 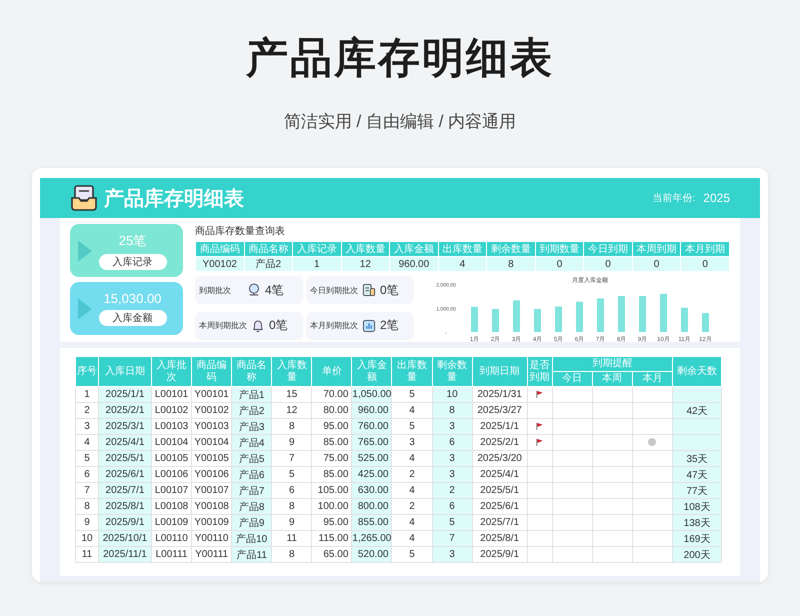 What do you see at coordinates (697, 538) in the screenshot?
I see `table-cell: 169天` at bounding box center [697, 538].